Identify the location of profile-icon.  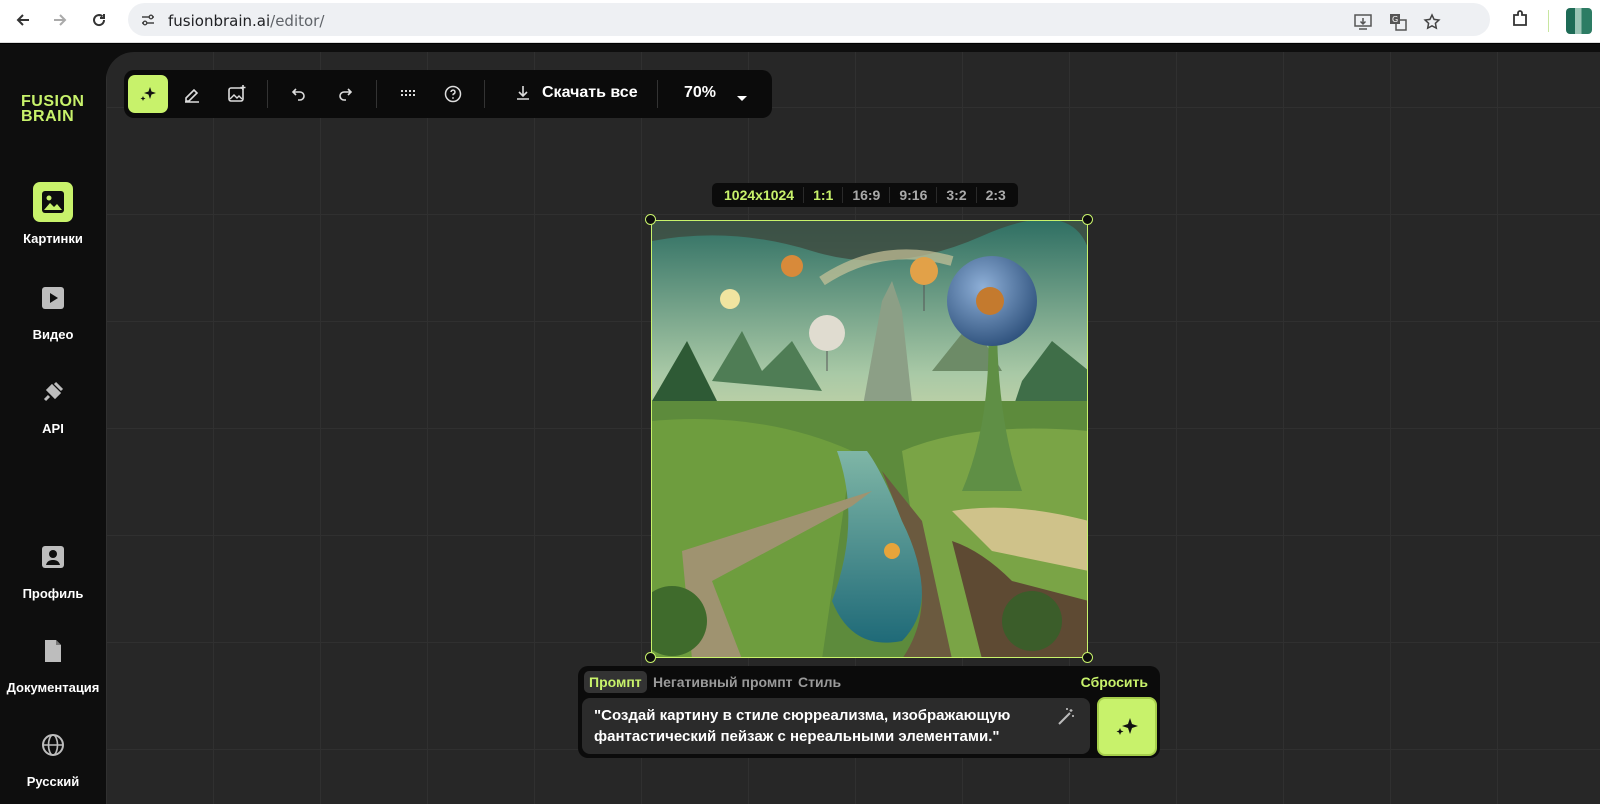
(53, 557).